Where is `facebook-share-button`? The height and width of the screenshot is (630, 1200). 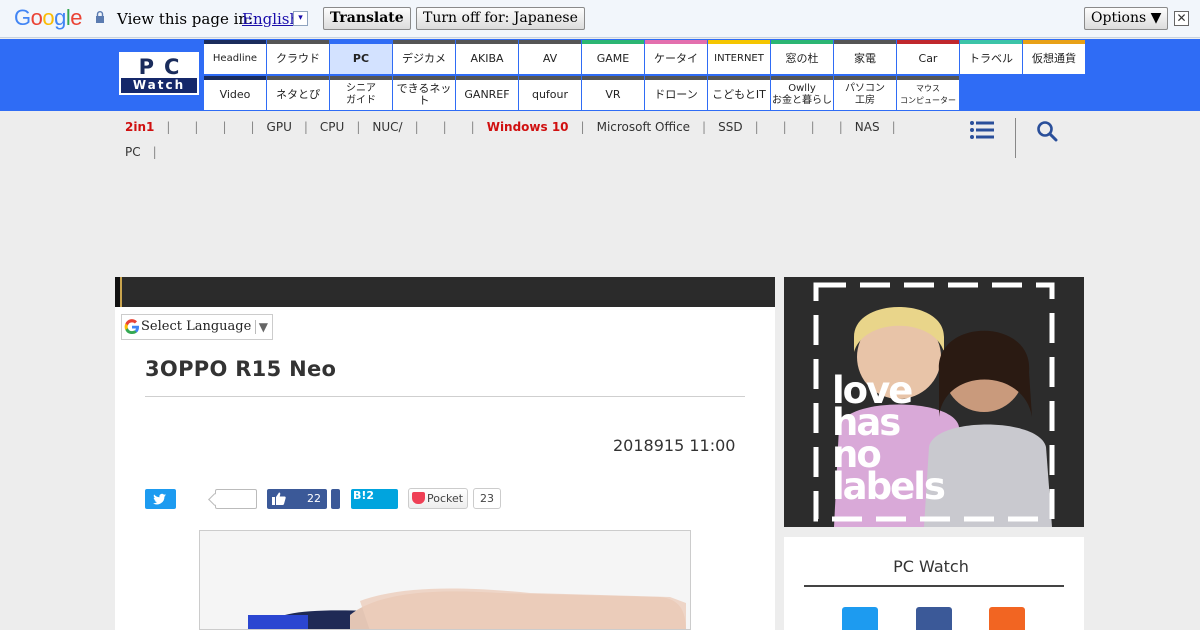
facebook-share-button is located at coordinates (335, 499).